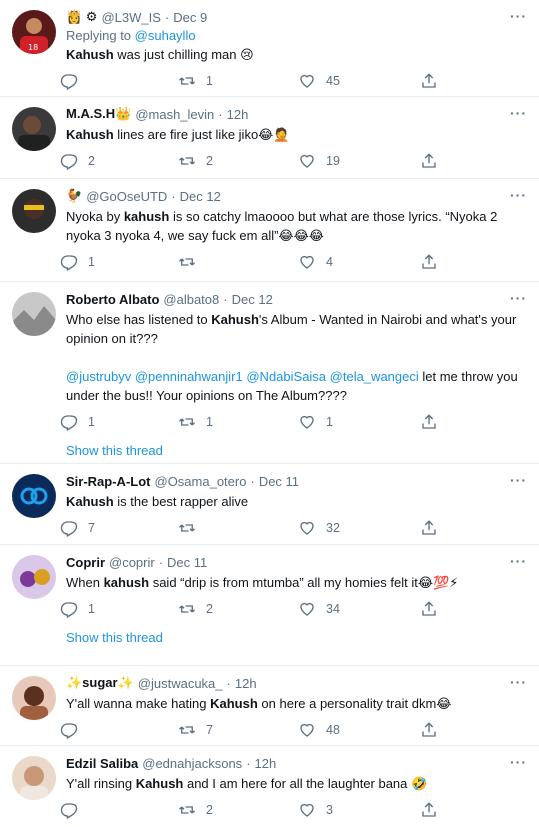 The image size is (539, 827). Describe the element at coordinates (183, 54) in the screenshot. I see `tweet-text-rest: was just chilling man 😢` at that location.